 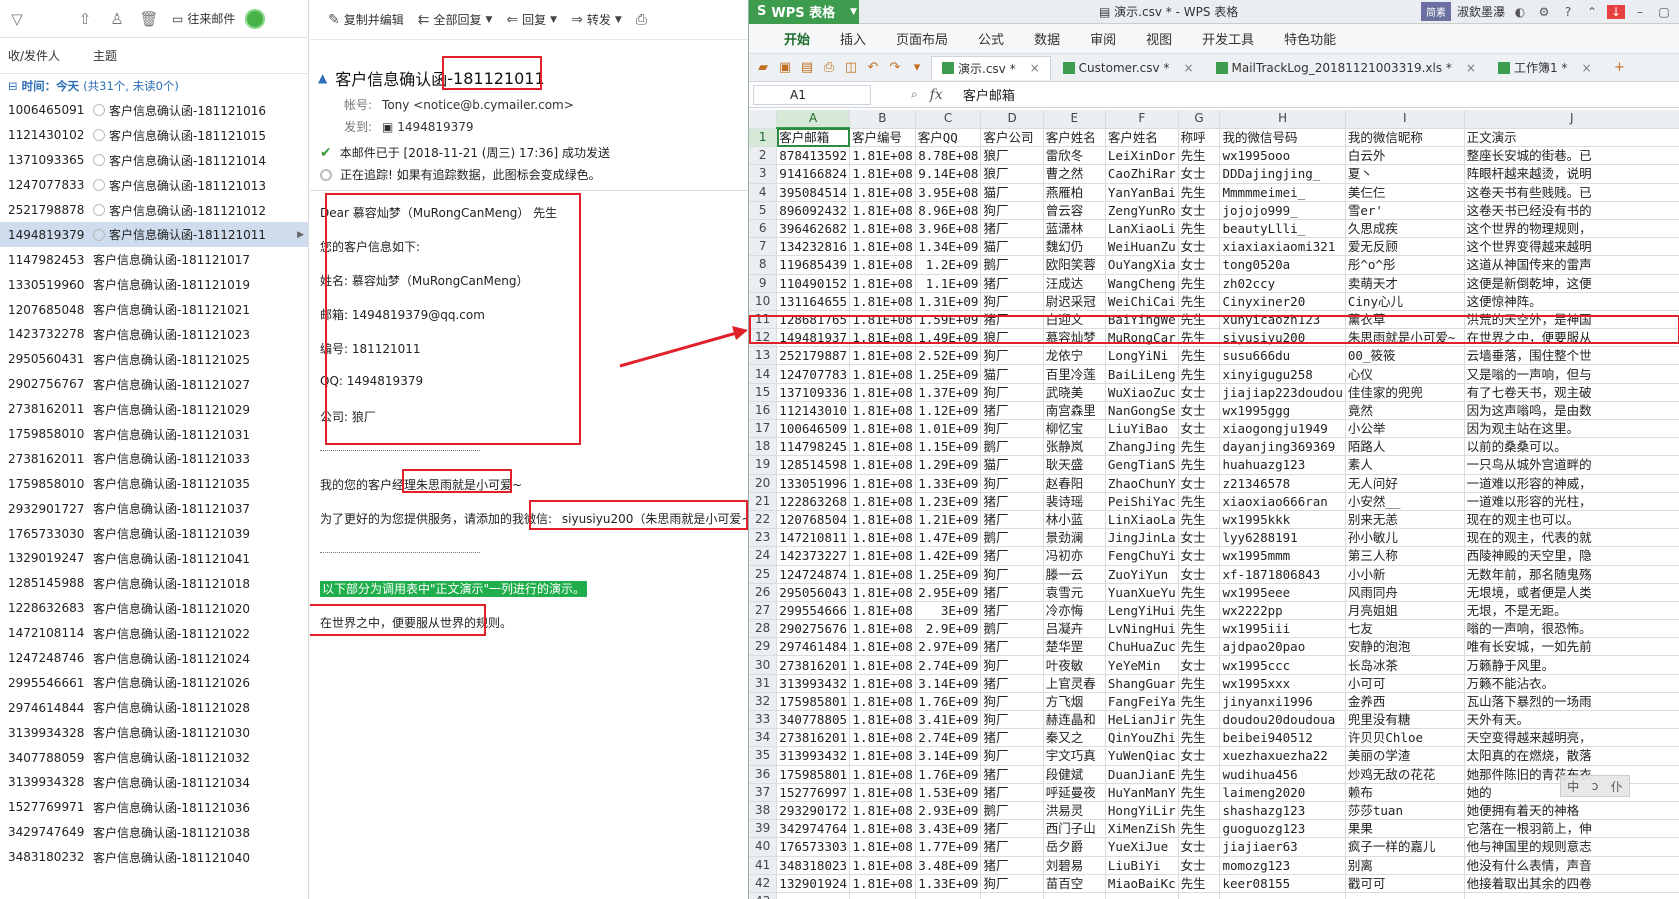 I want to click on grid-cell: 客户姓名, so click(x=1074, y=138).